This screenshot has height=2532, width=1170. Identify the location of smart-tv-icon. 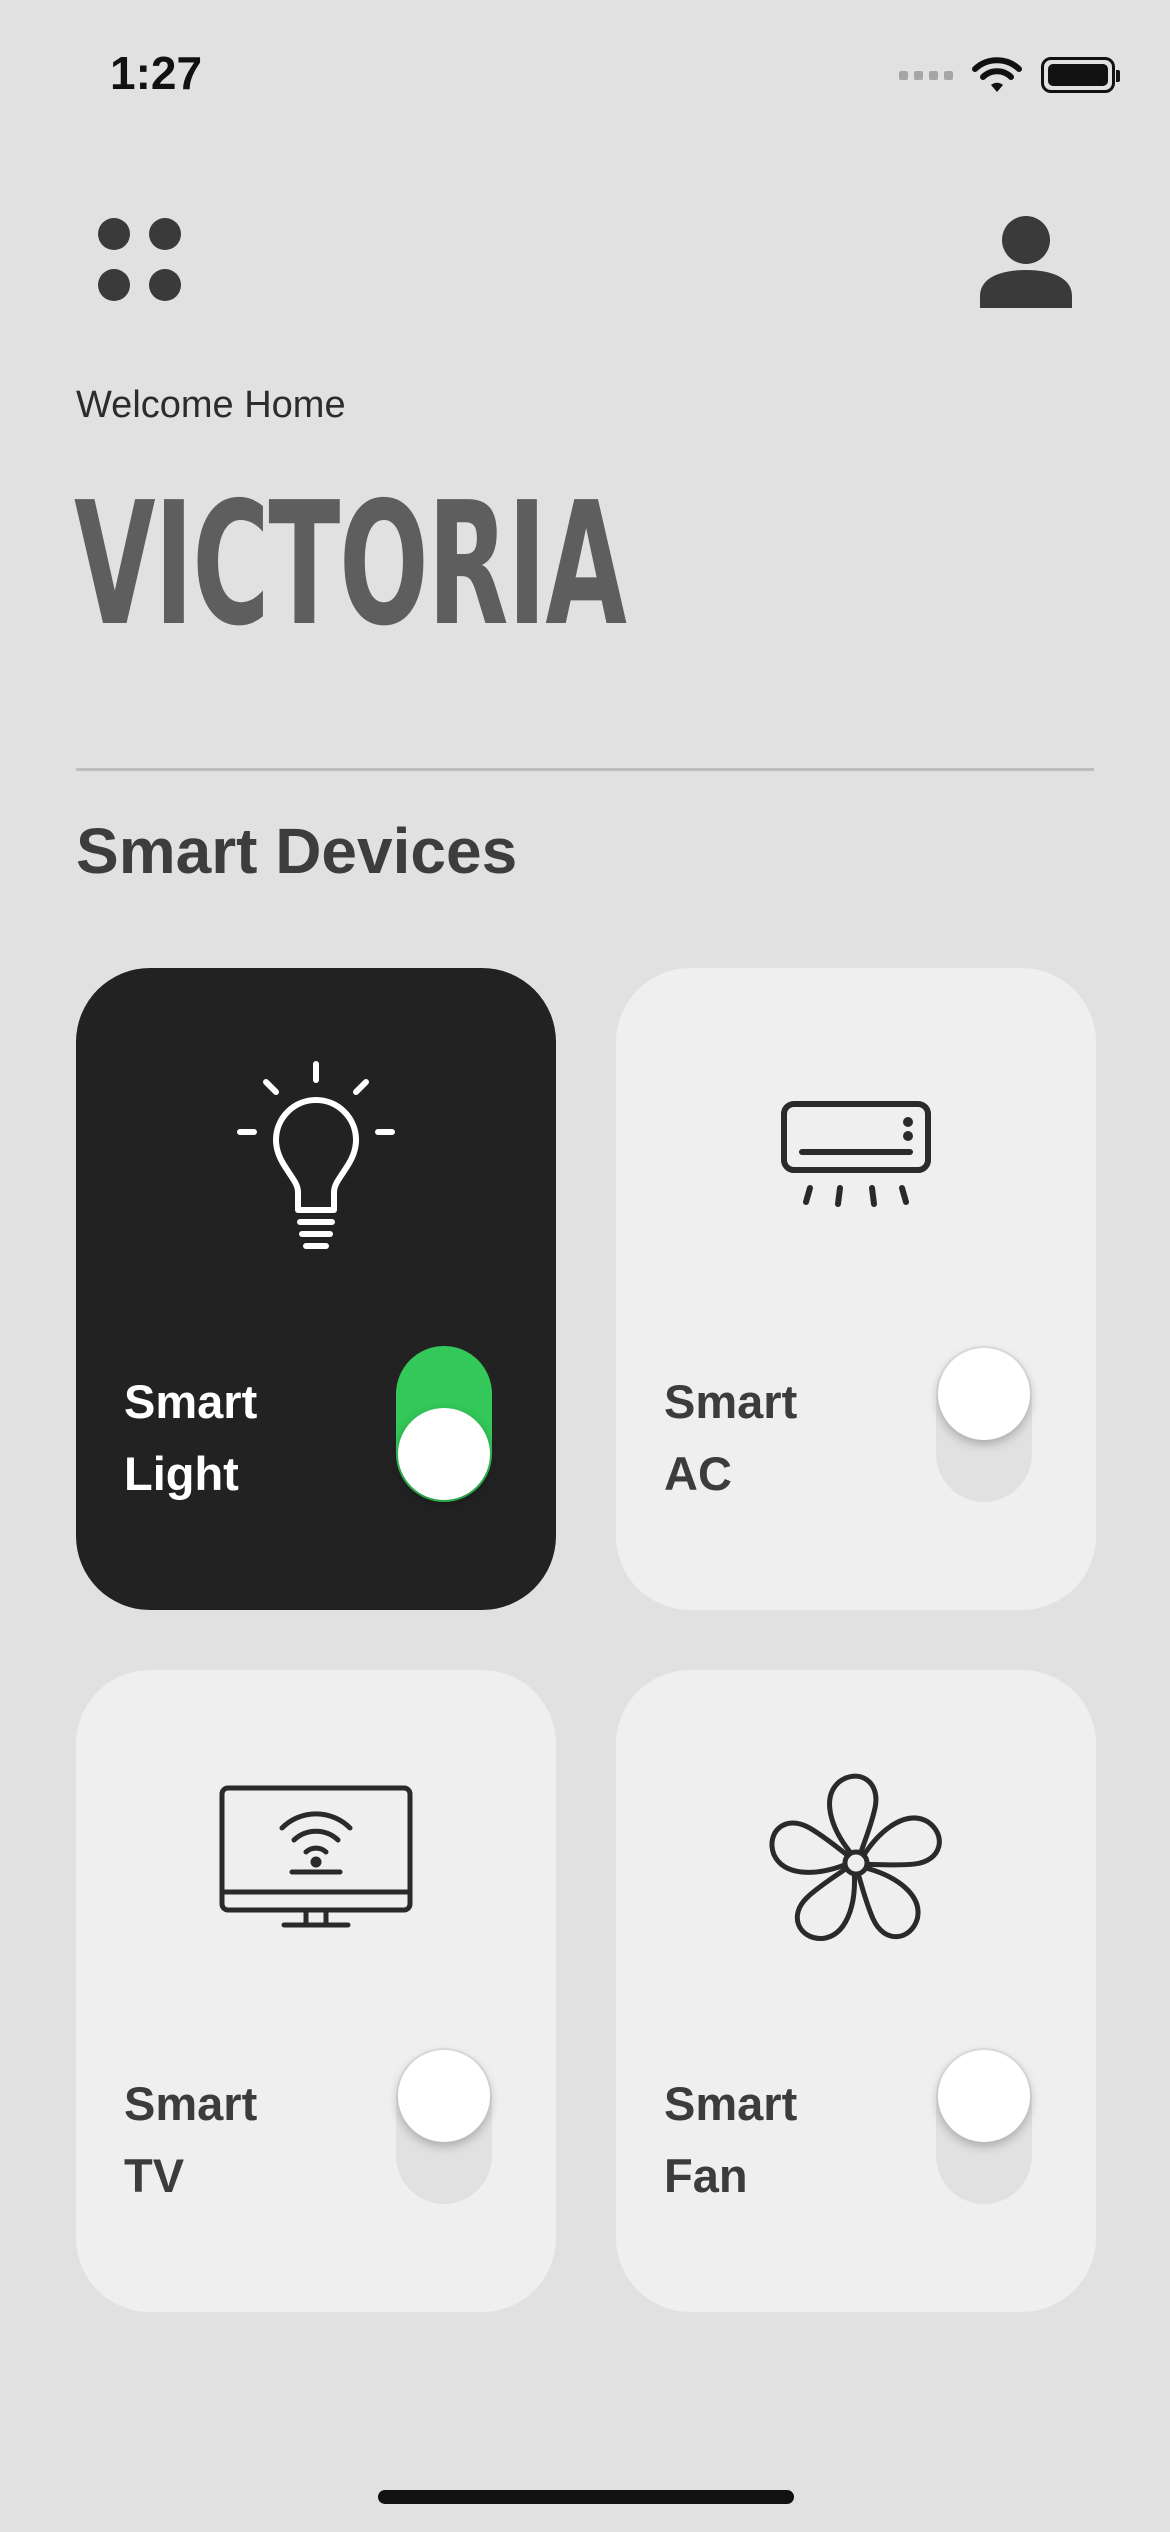
(316, 1856).